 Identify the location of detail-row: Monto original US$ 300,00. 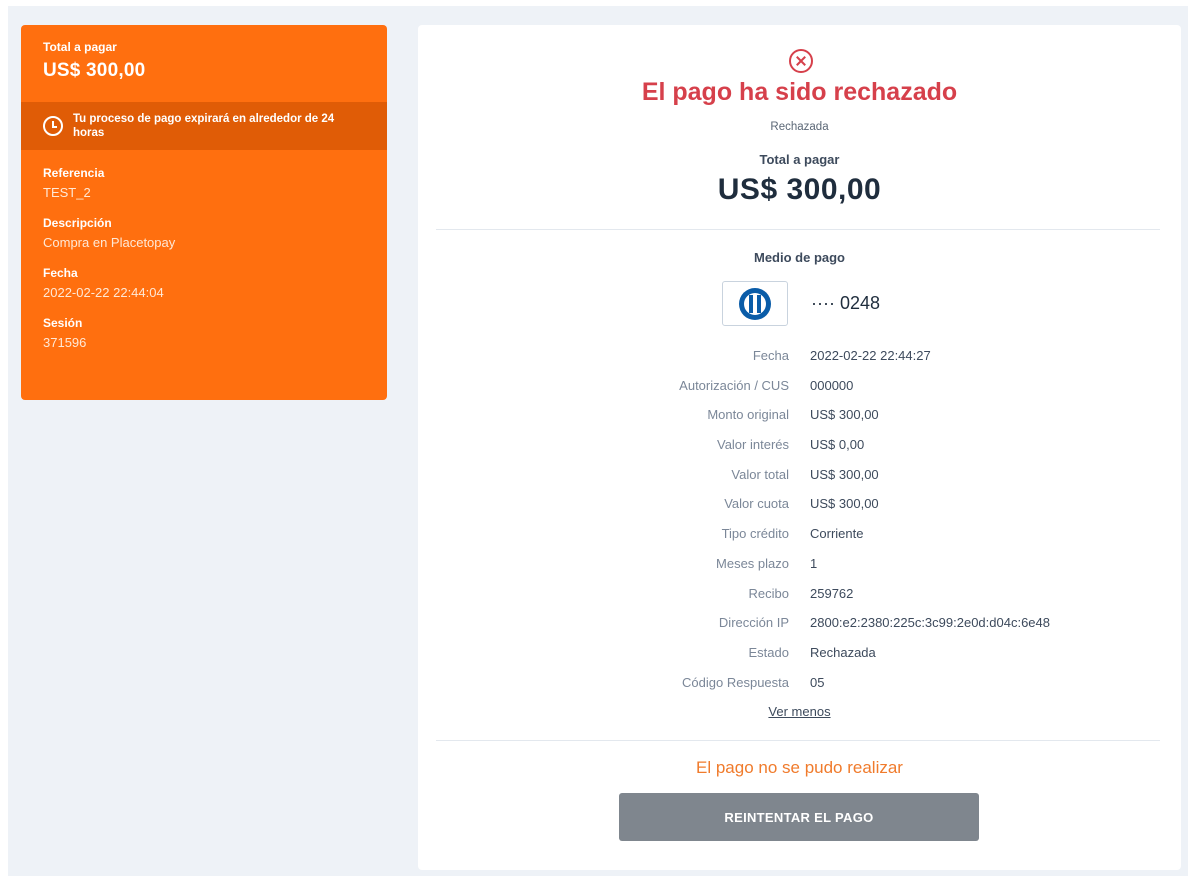
(799, 418).